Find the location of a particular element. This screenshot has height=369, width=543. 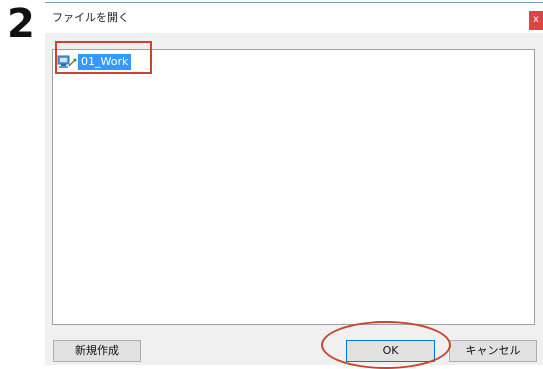

cancel-button: キャンセル is located at coordinates (493, 351).